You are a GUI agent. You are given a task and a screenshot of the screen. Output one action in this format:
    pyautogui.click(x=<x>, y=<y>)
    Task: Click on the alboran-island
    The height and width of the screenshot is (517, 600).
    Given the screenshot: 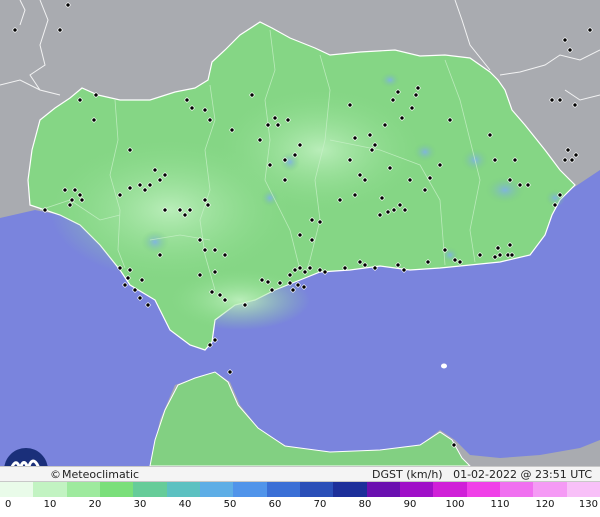 What is the action you would take?
    pyautogui.click(x=444, y=366)
    